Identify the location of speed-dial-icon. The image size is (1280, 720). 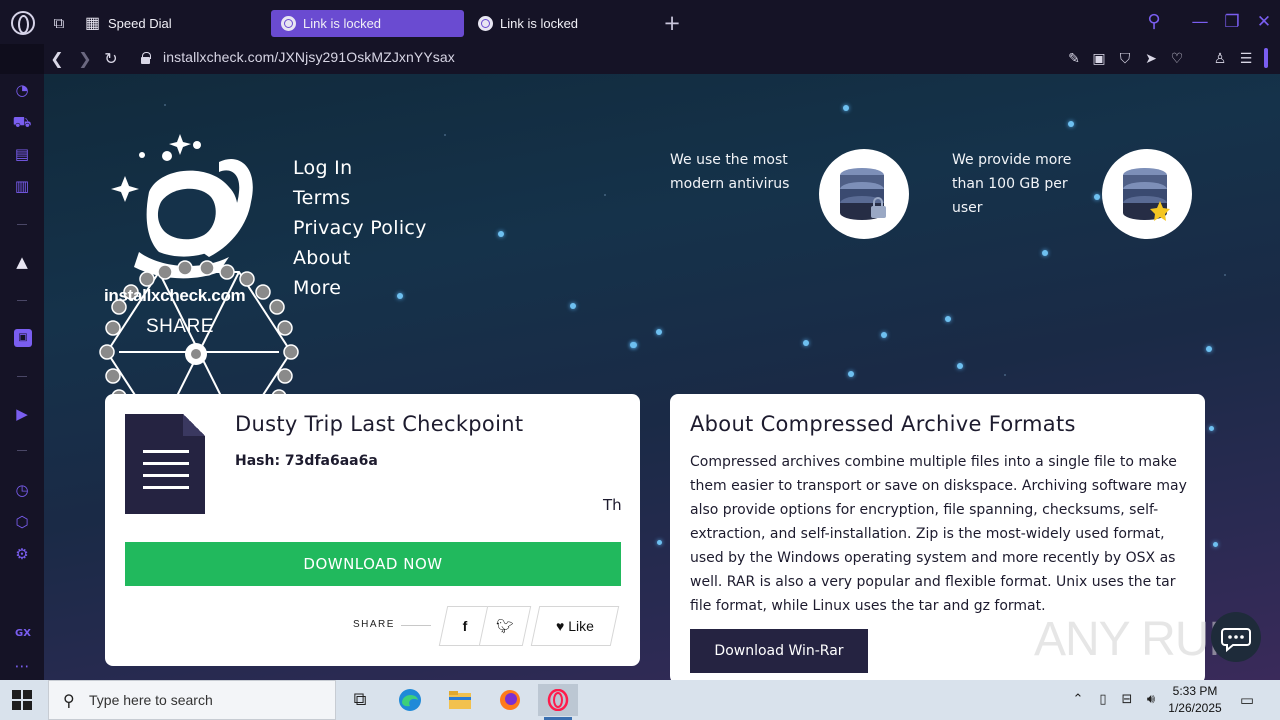
(93, 23).